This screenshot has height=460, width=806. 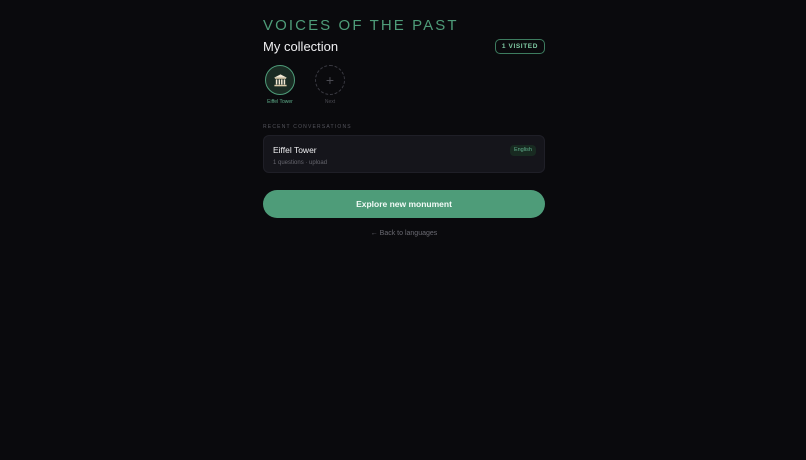 What do you see at coordinates (404, 87) in the screenshot?
I see `monument-stamps: Eiffel Tower + Next` at bounding box center [404, 87].